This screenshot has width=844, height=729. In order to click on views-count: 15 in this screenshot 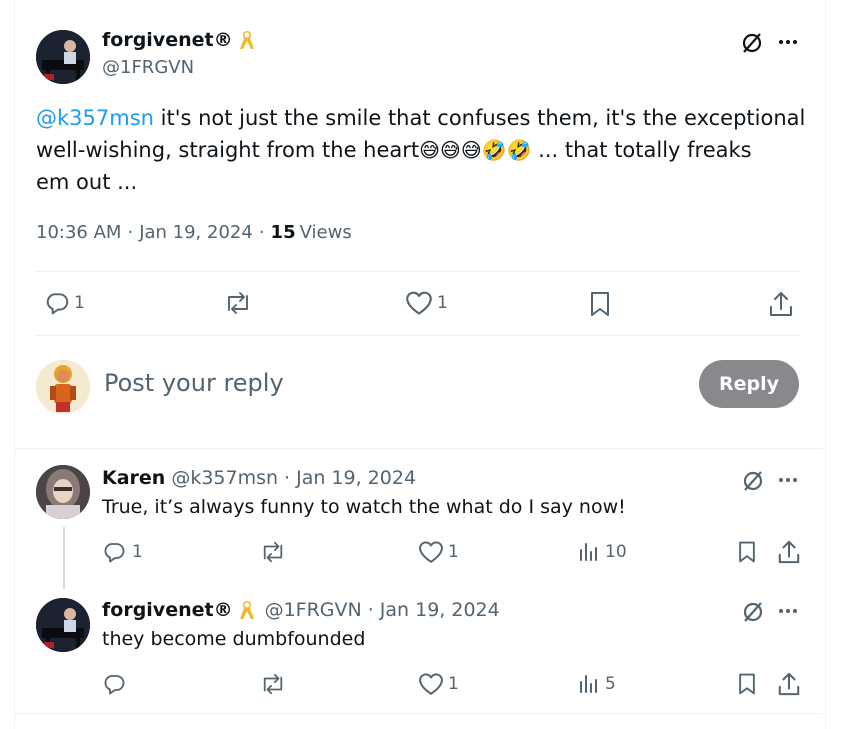, I will do `click(283, 232)`.